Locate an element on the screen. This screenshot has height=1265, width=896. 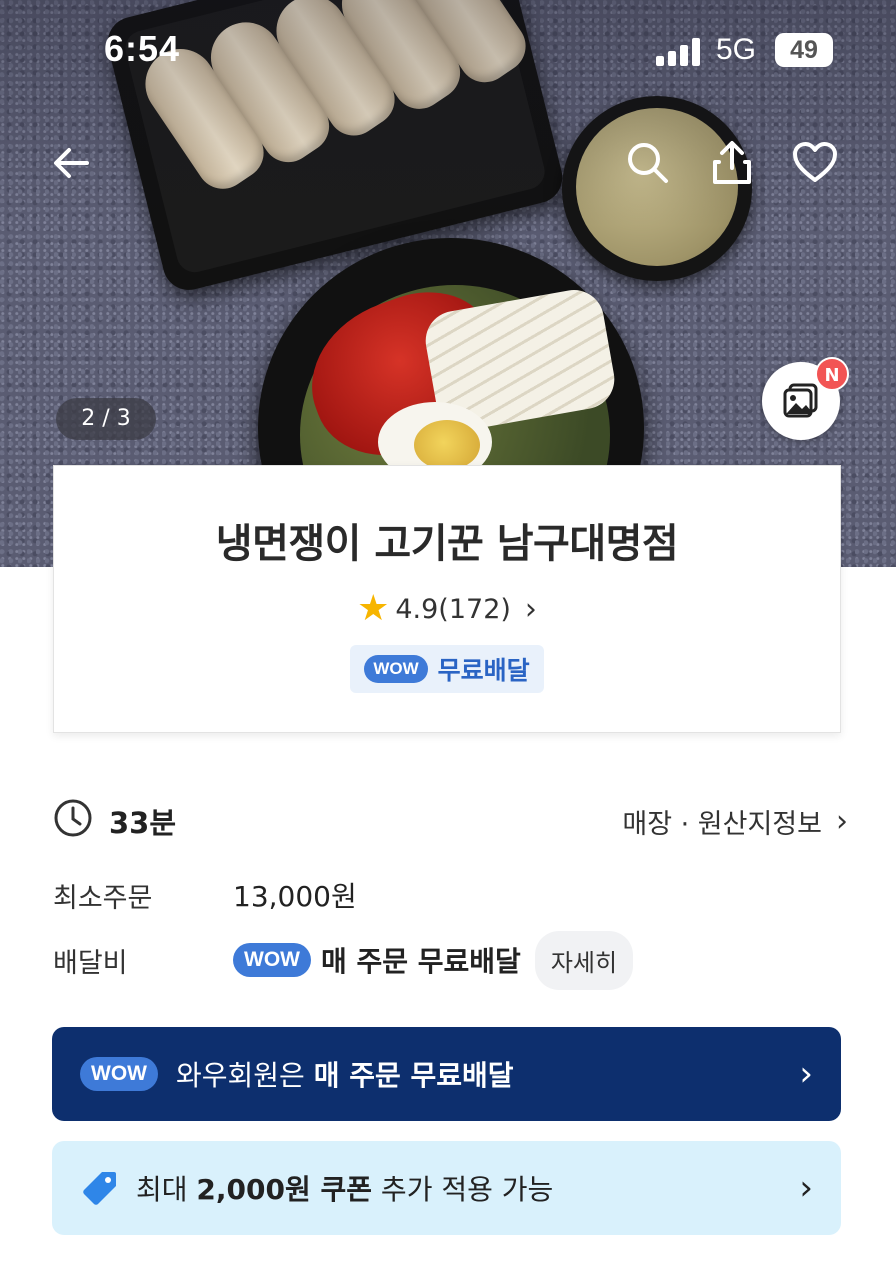
status-bar: 6:54 5G 49 is located at coordinates (448, 50).